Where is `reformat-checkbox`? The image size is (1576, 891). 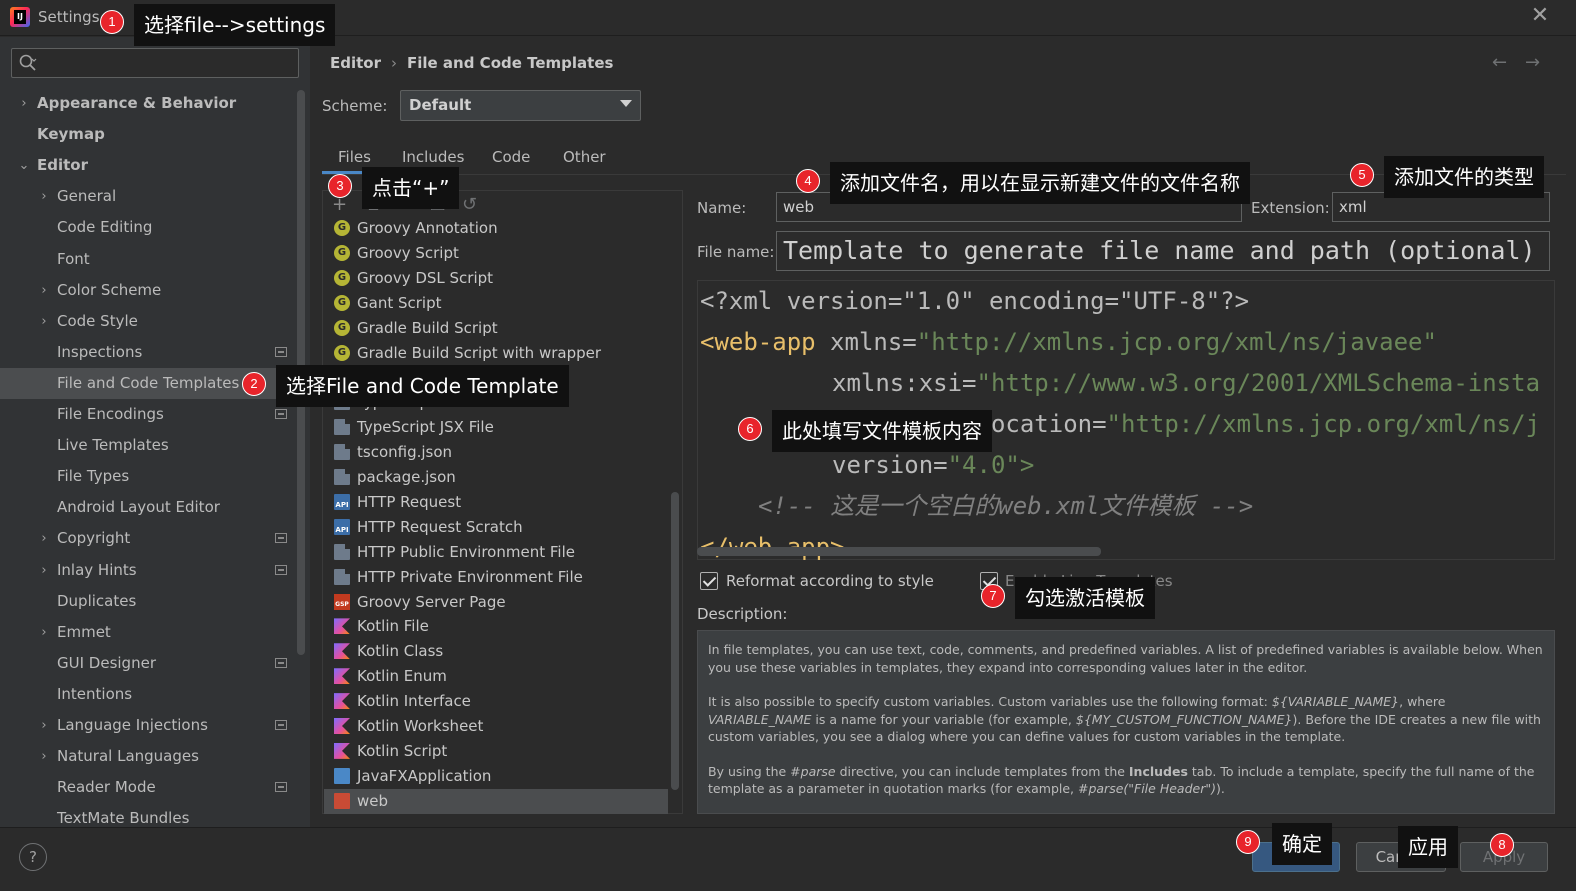
reformat-checkbox is located at coordinates (709, 581).